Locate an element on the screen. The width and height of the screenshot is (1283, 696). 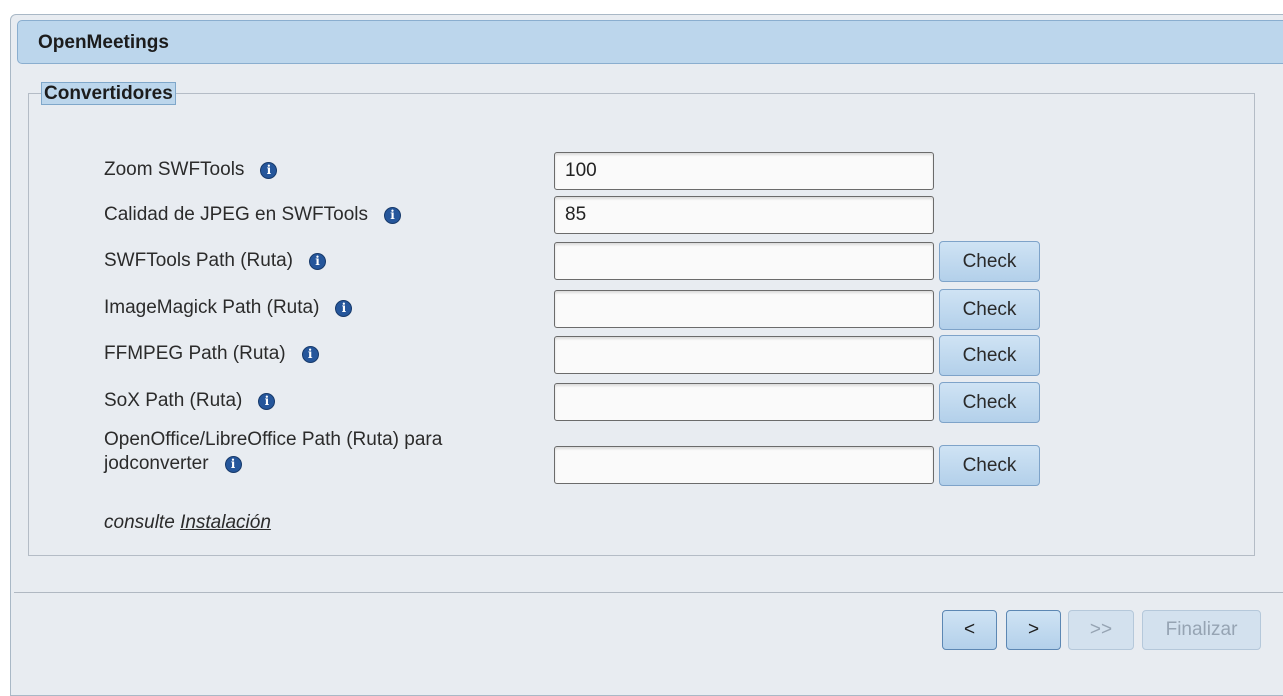
title-bar: OpenMeetings is located at coordinates (650, 42).